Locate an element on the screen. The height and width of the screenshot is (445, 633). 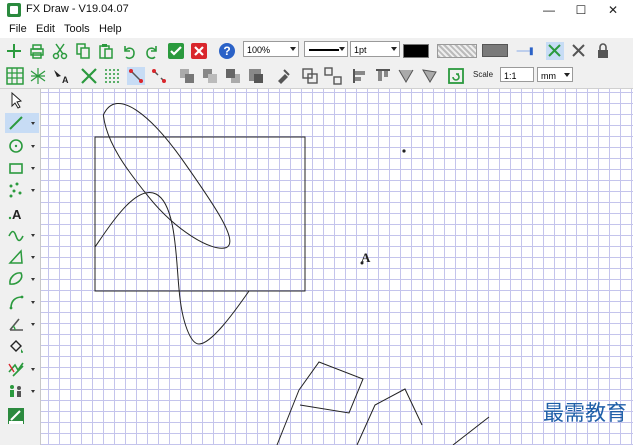
align-top-icon is located at coordinates (383, 75).